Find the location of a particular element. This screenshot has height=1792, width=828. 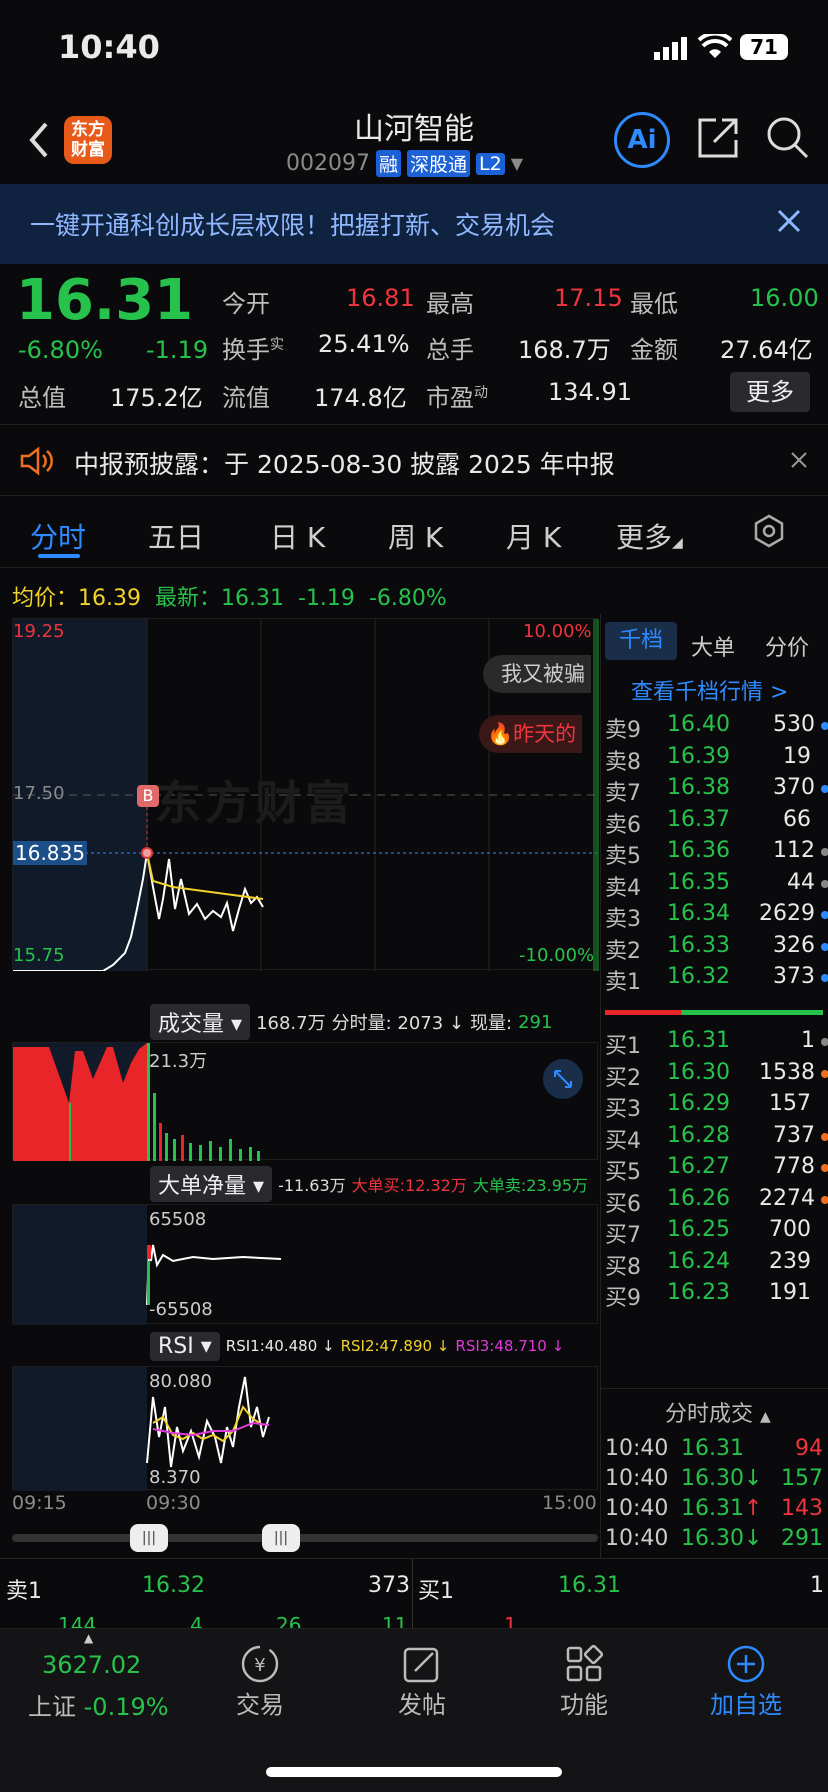

nav-trade: ¥ 交易 is located at coordinates (260, 1681).